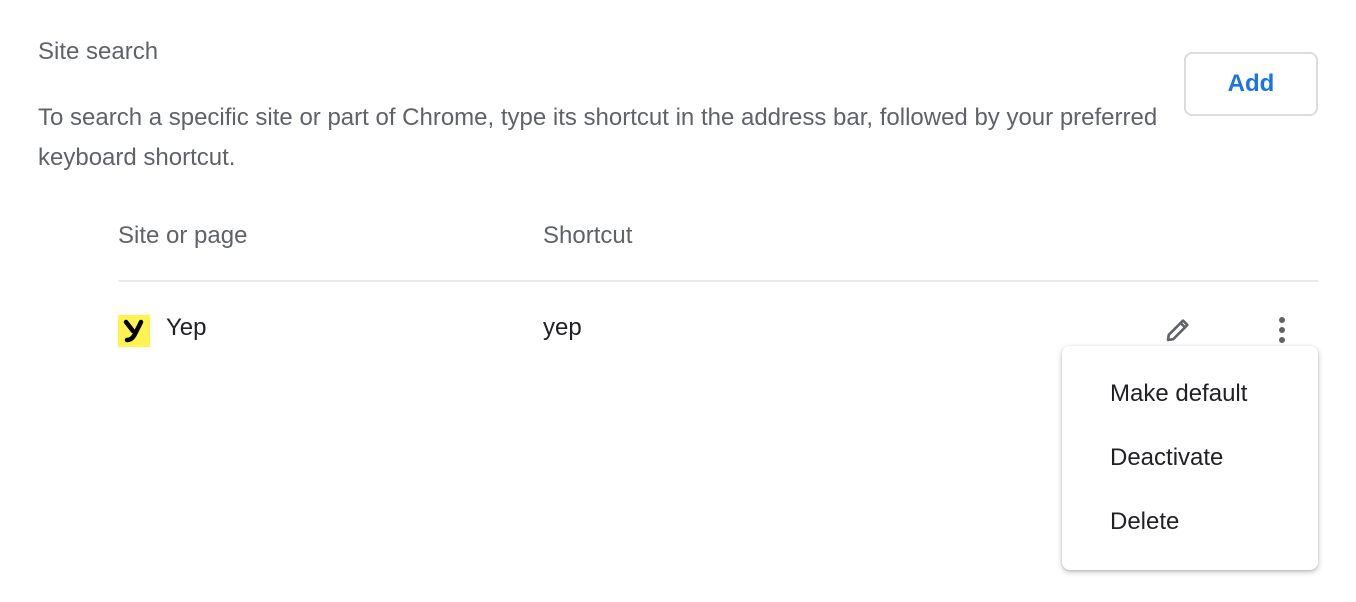 The height and width of the screenshot is (602, 1356). Describe the element at coordinates (1190, 394) in the screenshot. I see `menu-item-make-default: Make default` at that location.